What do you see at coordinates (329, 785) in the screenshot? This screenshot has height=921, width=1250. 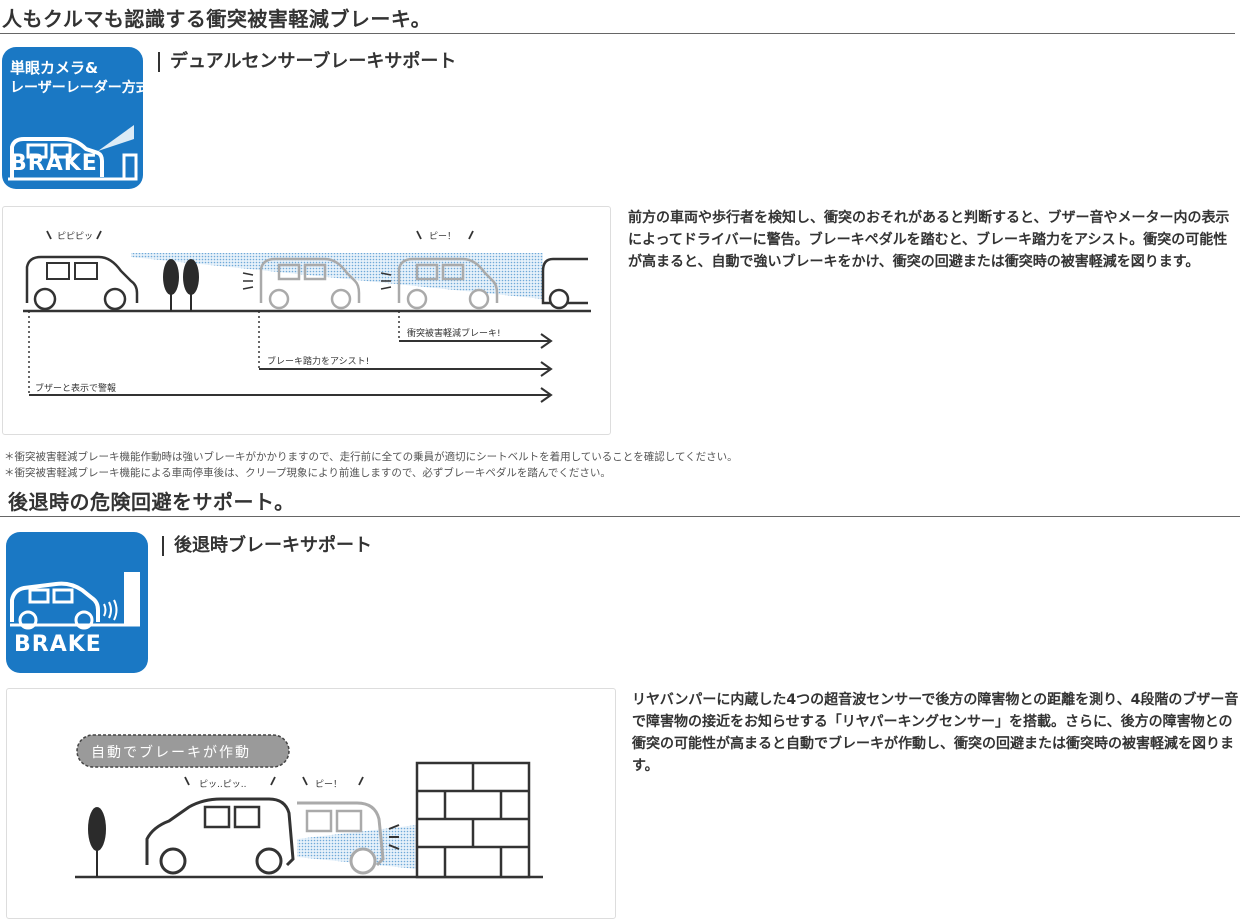 I see `reverse-alarm-sound-text: ピー！` at bounding box center [329, 785].